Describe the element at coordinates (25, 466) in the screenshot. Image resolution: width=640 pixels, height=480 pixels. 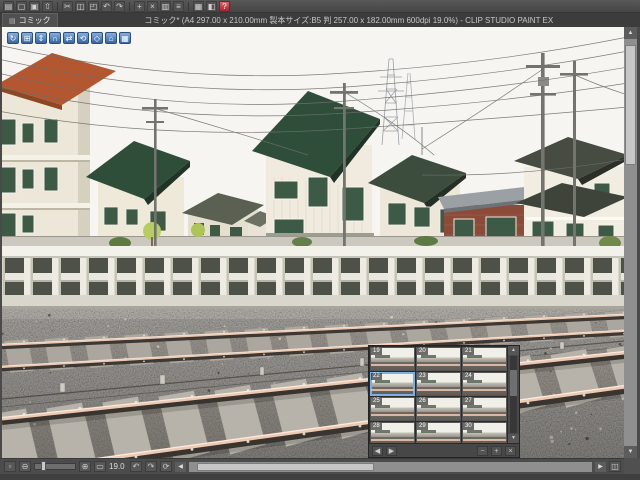
I see `zoom-out-icon: ⊖` at that location.